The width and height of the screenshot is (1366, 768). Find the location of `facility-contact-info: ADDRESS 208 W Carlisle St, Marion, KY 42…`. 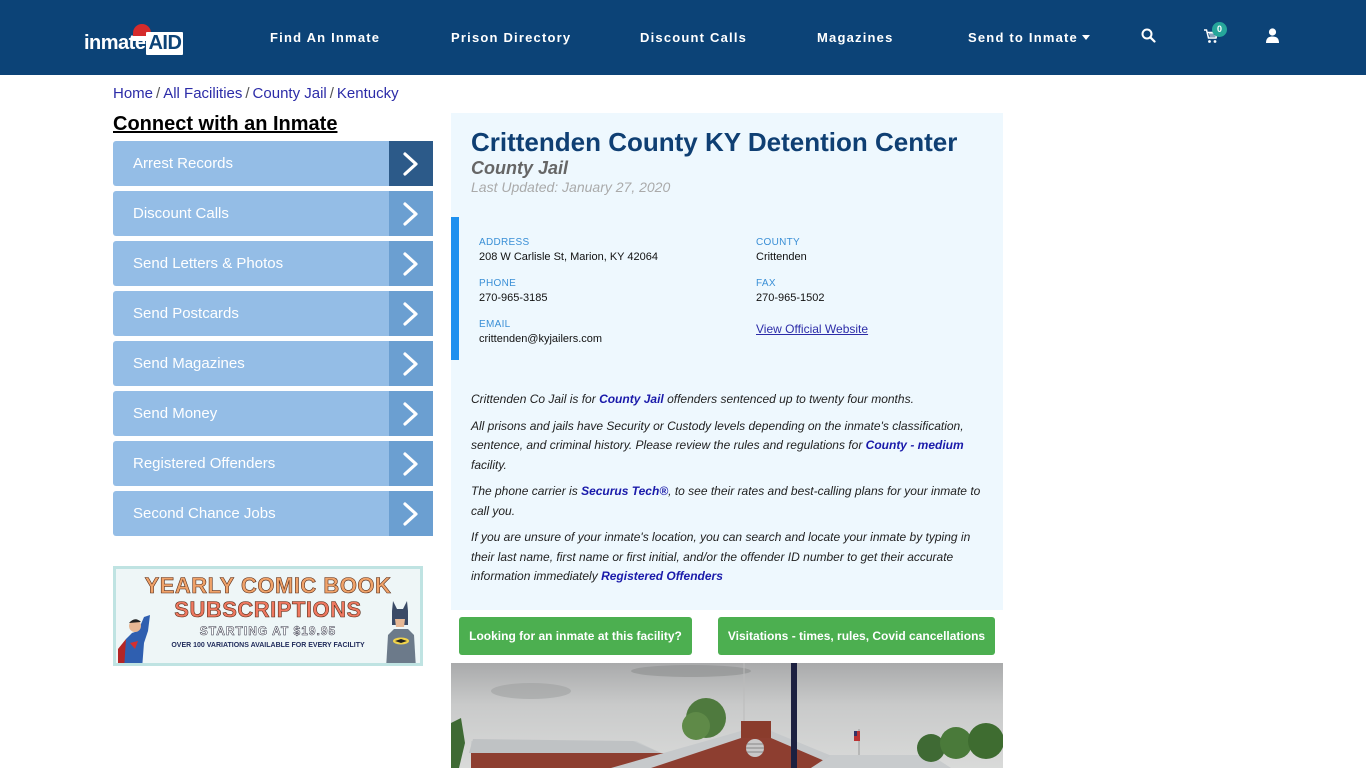

facility-contact-info: ADDRESS 208 W Carlisle St, Marion, KY 42… is located at coordinates (727, 288).